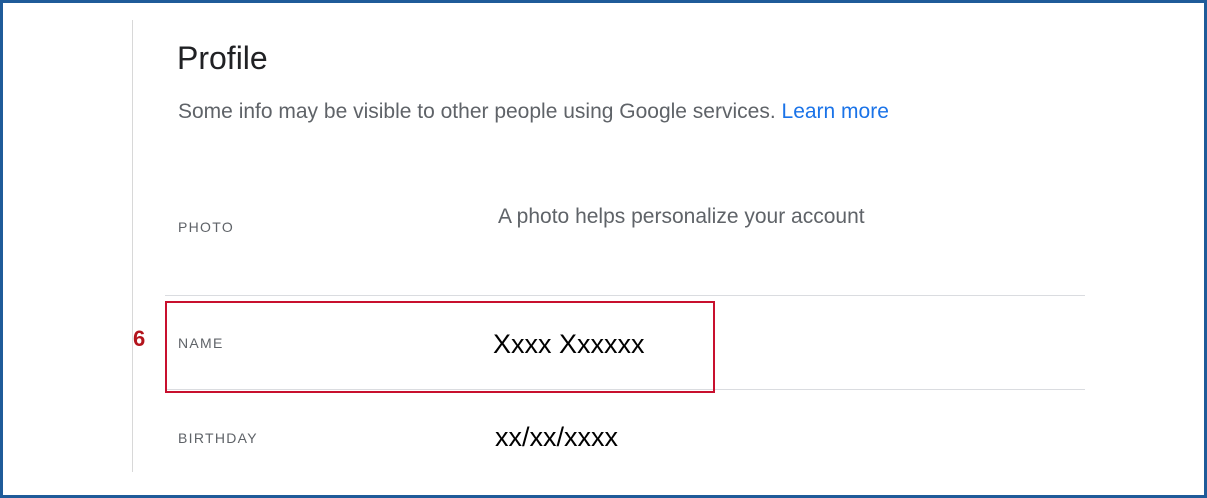 The height and width of the screenshot is (498, 1207). I want to click on photo-row-value: A photo helps personalize your account, so click(681, 217).